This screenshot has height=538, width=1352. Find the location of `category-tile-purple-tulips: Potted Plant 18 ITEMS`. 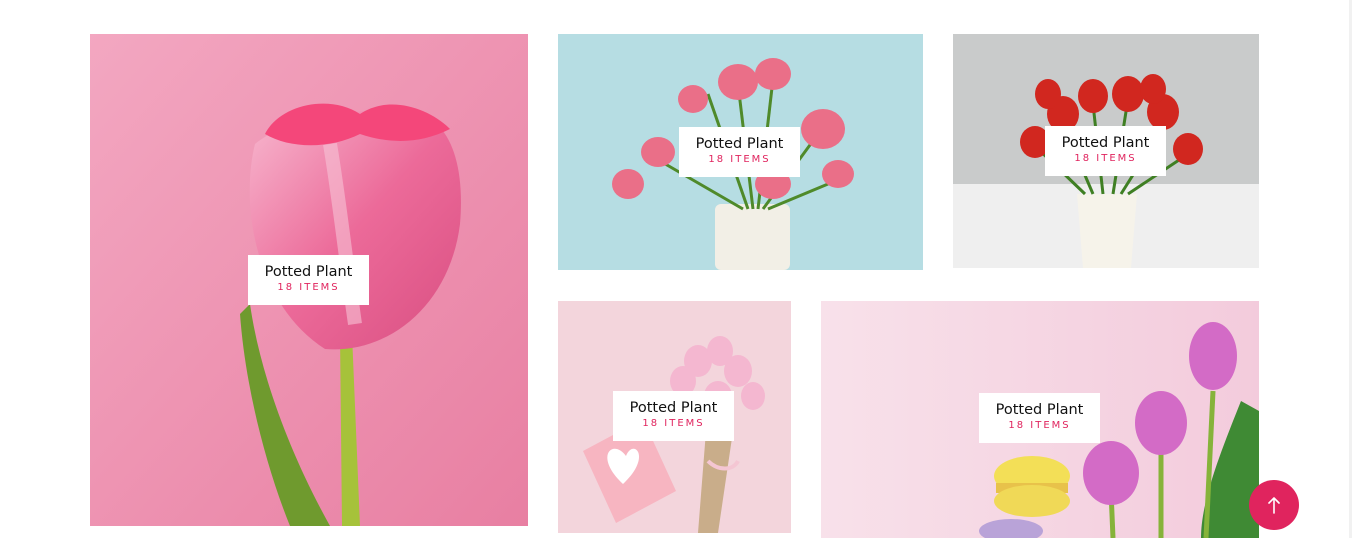

category-tile-purple-tulips: Potted Plant 18 ITEMS is located at coordinates (1040, 419).